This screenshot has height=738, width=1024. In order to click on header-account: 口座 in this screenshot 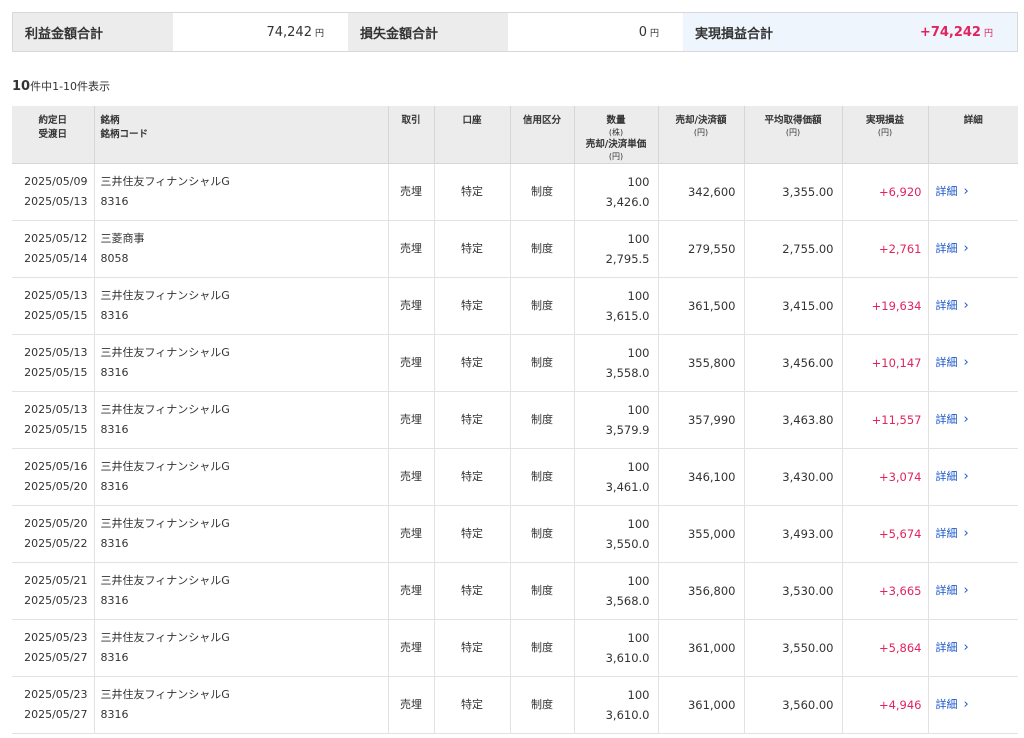, I will do `click(472, 135)`.